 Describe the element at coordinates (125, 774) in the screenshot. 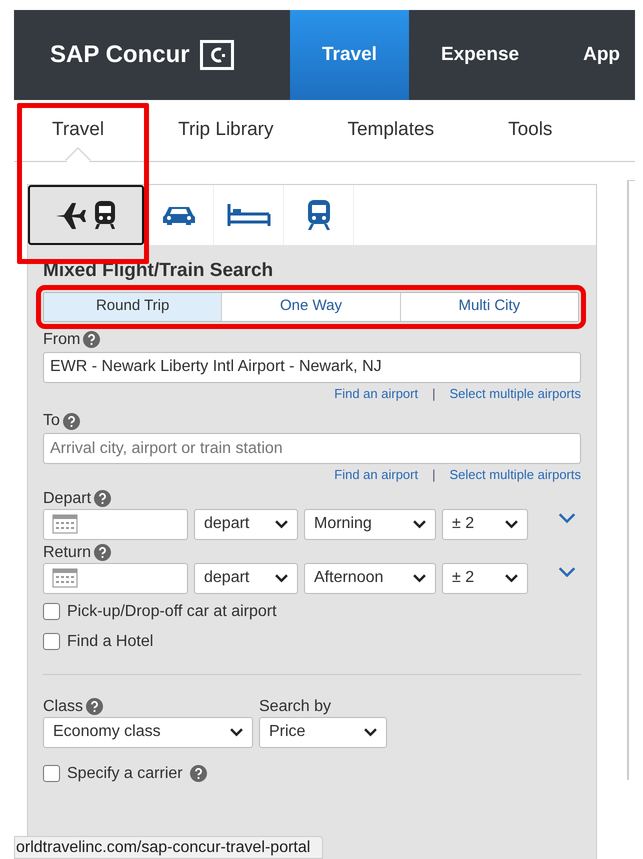

I see `checkbox-label: Specify a carrier` at that location.